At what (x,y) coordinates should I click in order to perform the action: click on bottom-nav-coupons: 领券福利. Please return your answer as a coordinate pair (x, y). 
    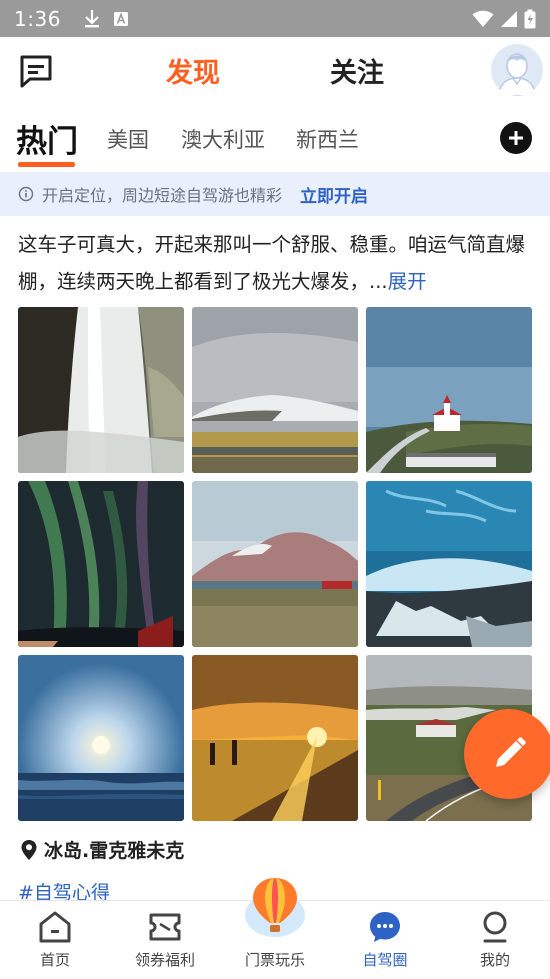
    Looking at the image, I should click on (165, 939).